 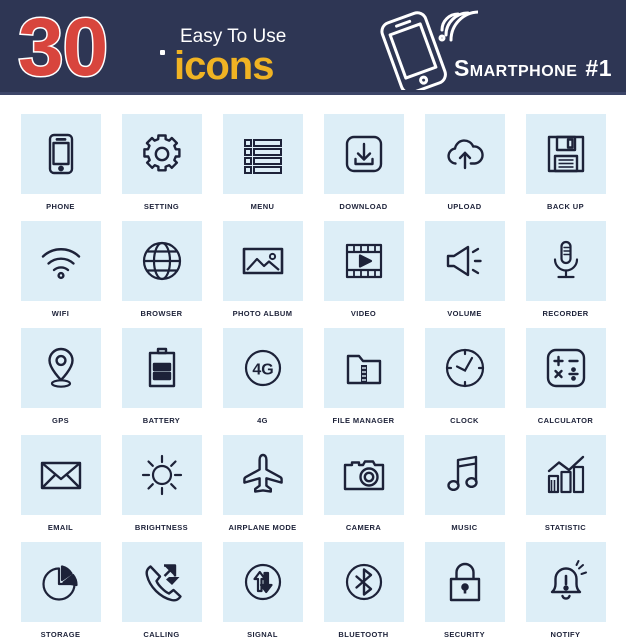 I want to click on icon-cell-menu: MENU, so click(x=262, y=162).